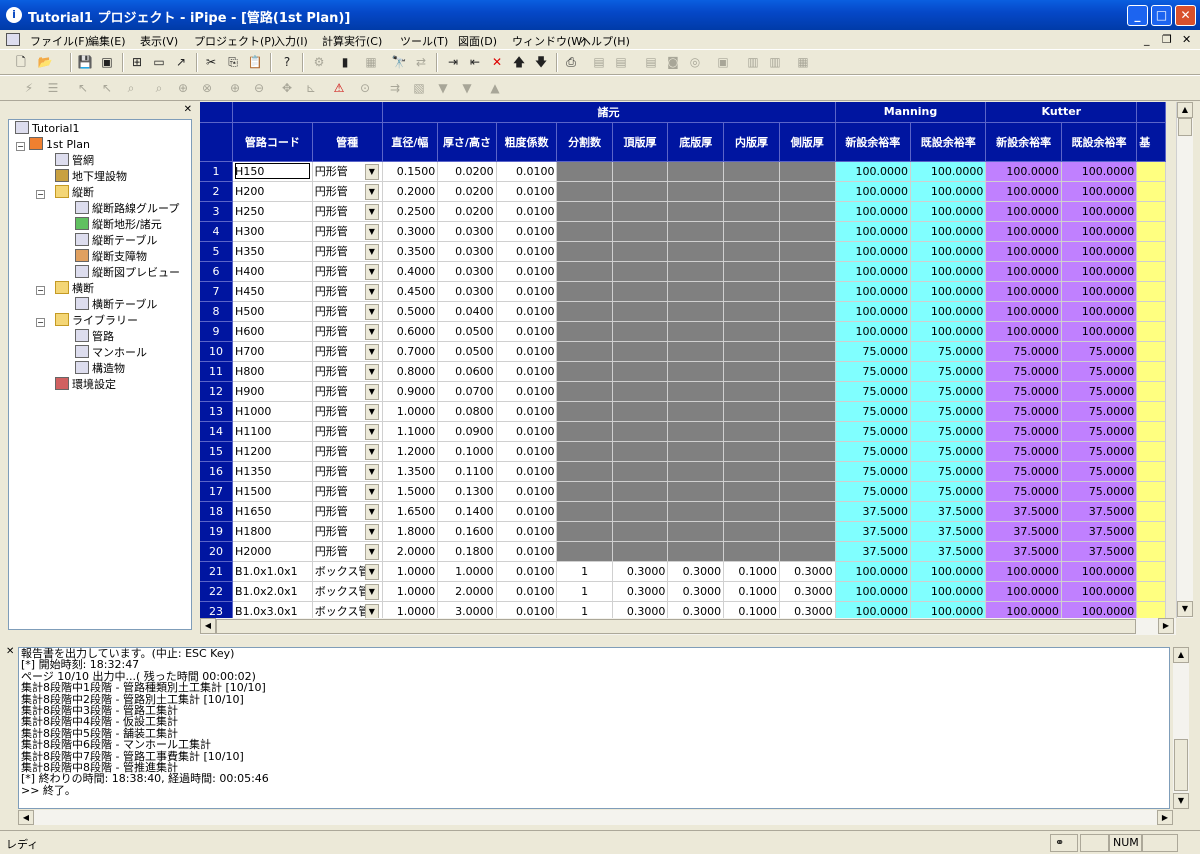 The height and width of the screenshot is (854, 1200). I want to click on insert-row-icon: ⇥, so click(453, 62).